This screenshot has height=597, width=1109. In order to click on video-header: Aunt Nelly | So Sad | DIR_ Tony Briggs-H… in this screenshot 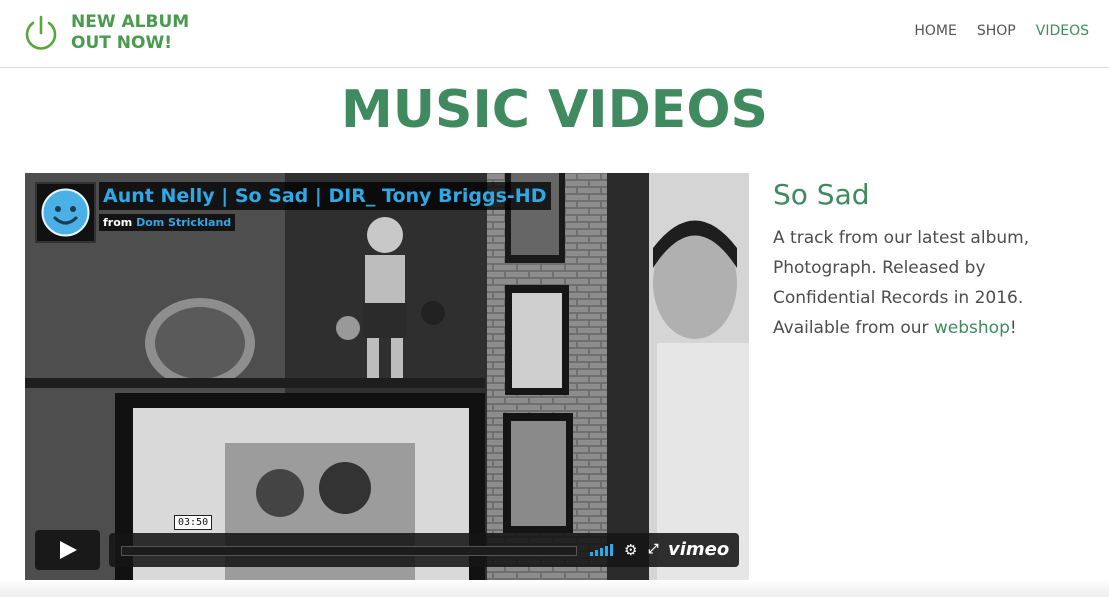, I will do `click(293, 212)`.